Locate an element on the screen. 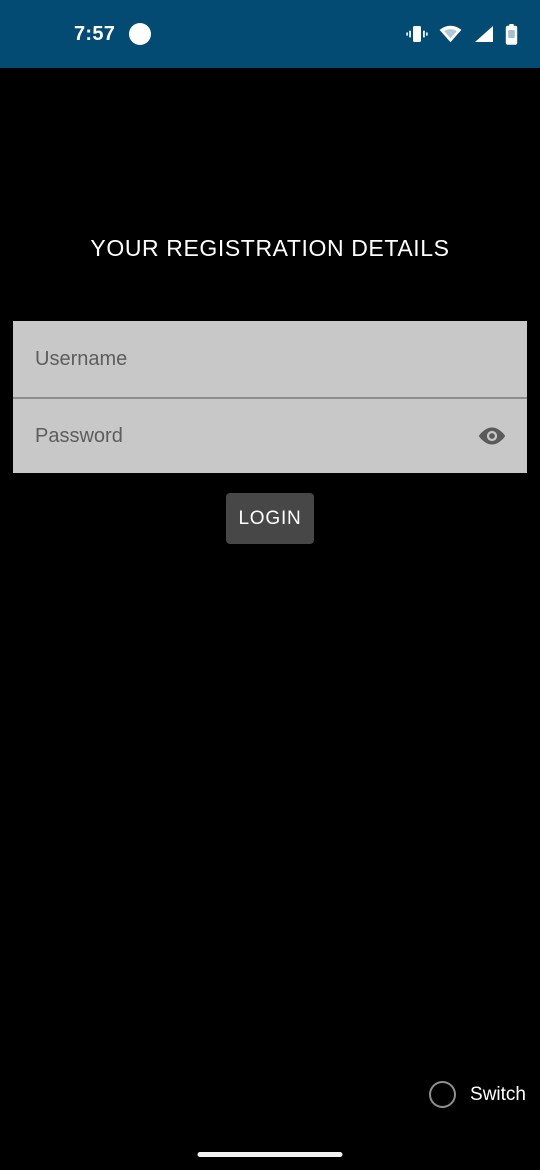 This screenshot has height=1170, width=540. status-bar-left: 7:57 is located at coordinates (76, 34).